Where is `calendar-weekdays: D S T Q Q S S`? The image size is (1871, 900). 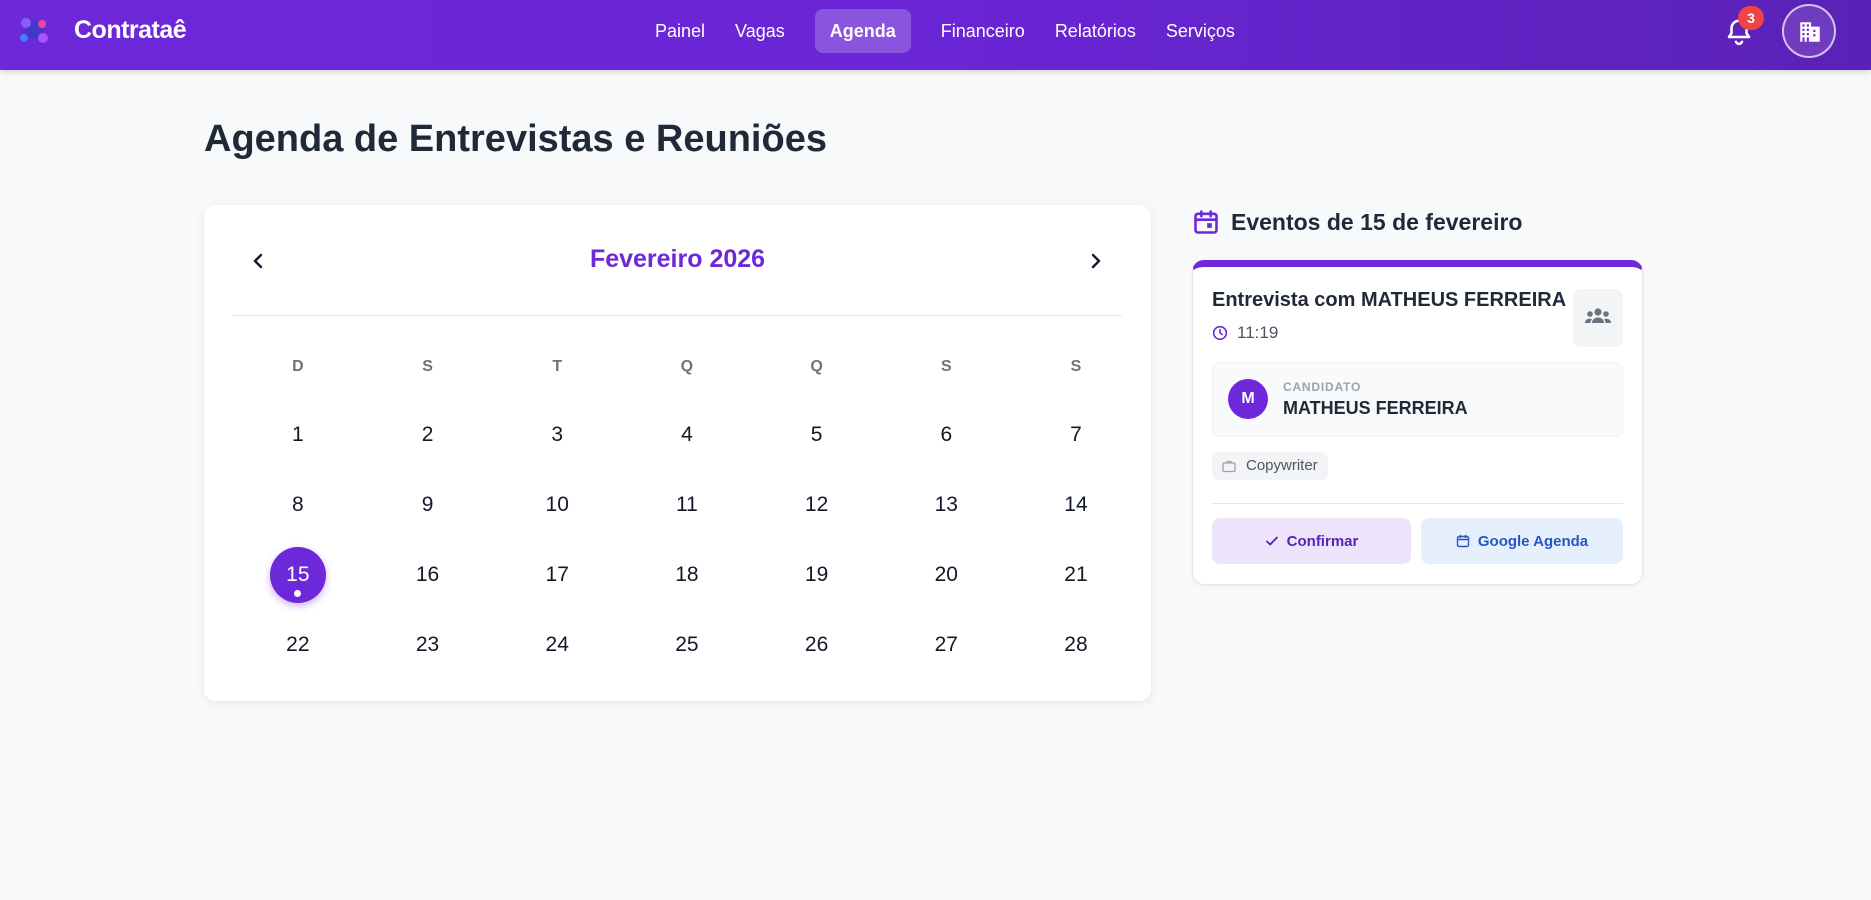
calendar-weekdays: D S T Q Q S S is located at coordinates (687, 367).